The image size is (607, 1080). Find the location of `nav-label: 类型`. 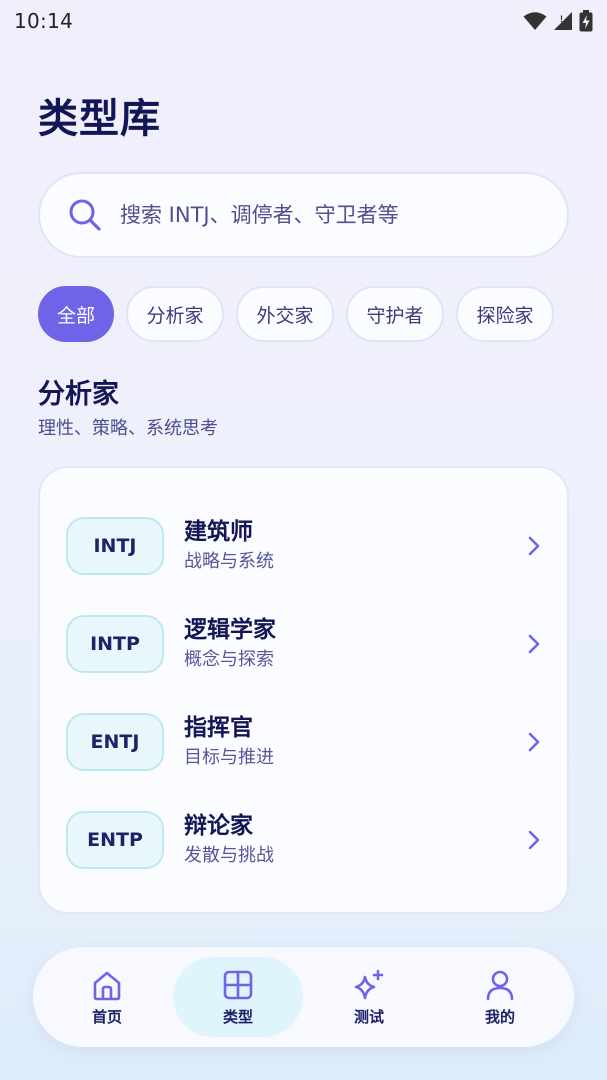

nav-label: 类型 is located at coordinates (237, 1016).